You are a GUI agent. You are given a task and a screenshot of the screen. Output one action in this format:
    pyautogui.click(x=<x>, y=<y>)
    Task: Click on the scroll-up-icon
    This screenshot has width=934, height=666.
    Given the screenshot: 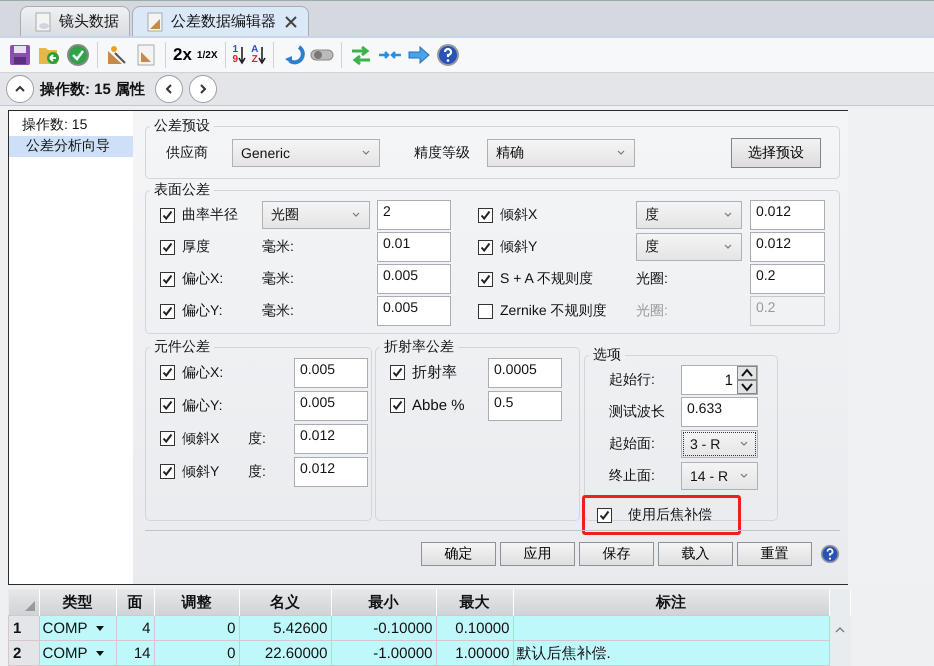 What is the action you would take?
    pyautogui.click(x=839, y=629)
    